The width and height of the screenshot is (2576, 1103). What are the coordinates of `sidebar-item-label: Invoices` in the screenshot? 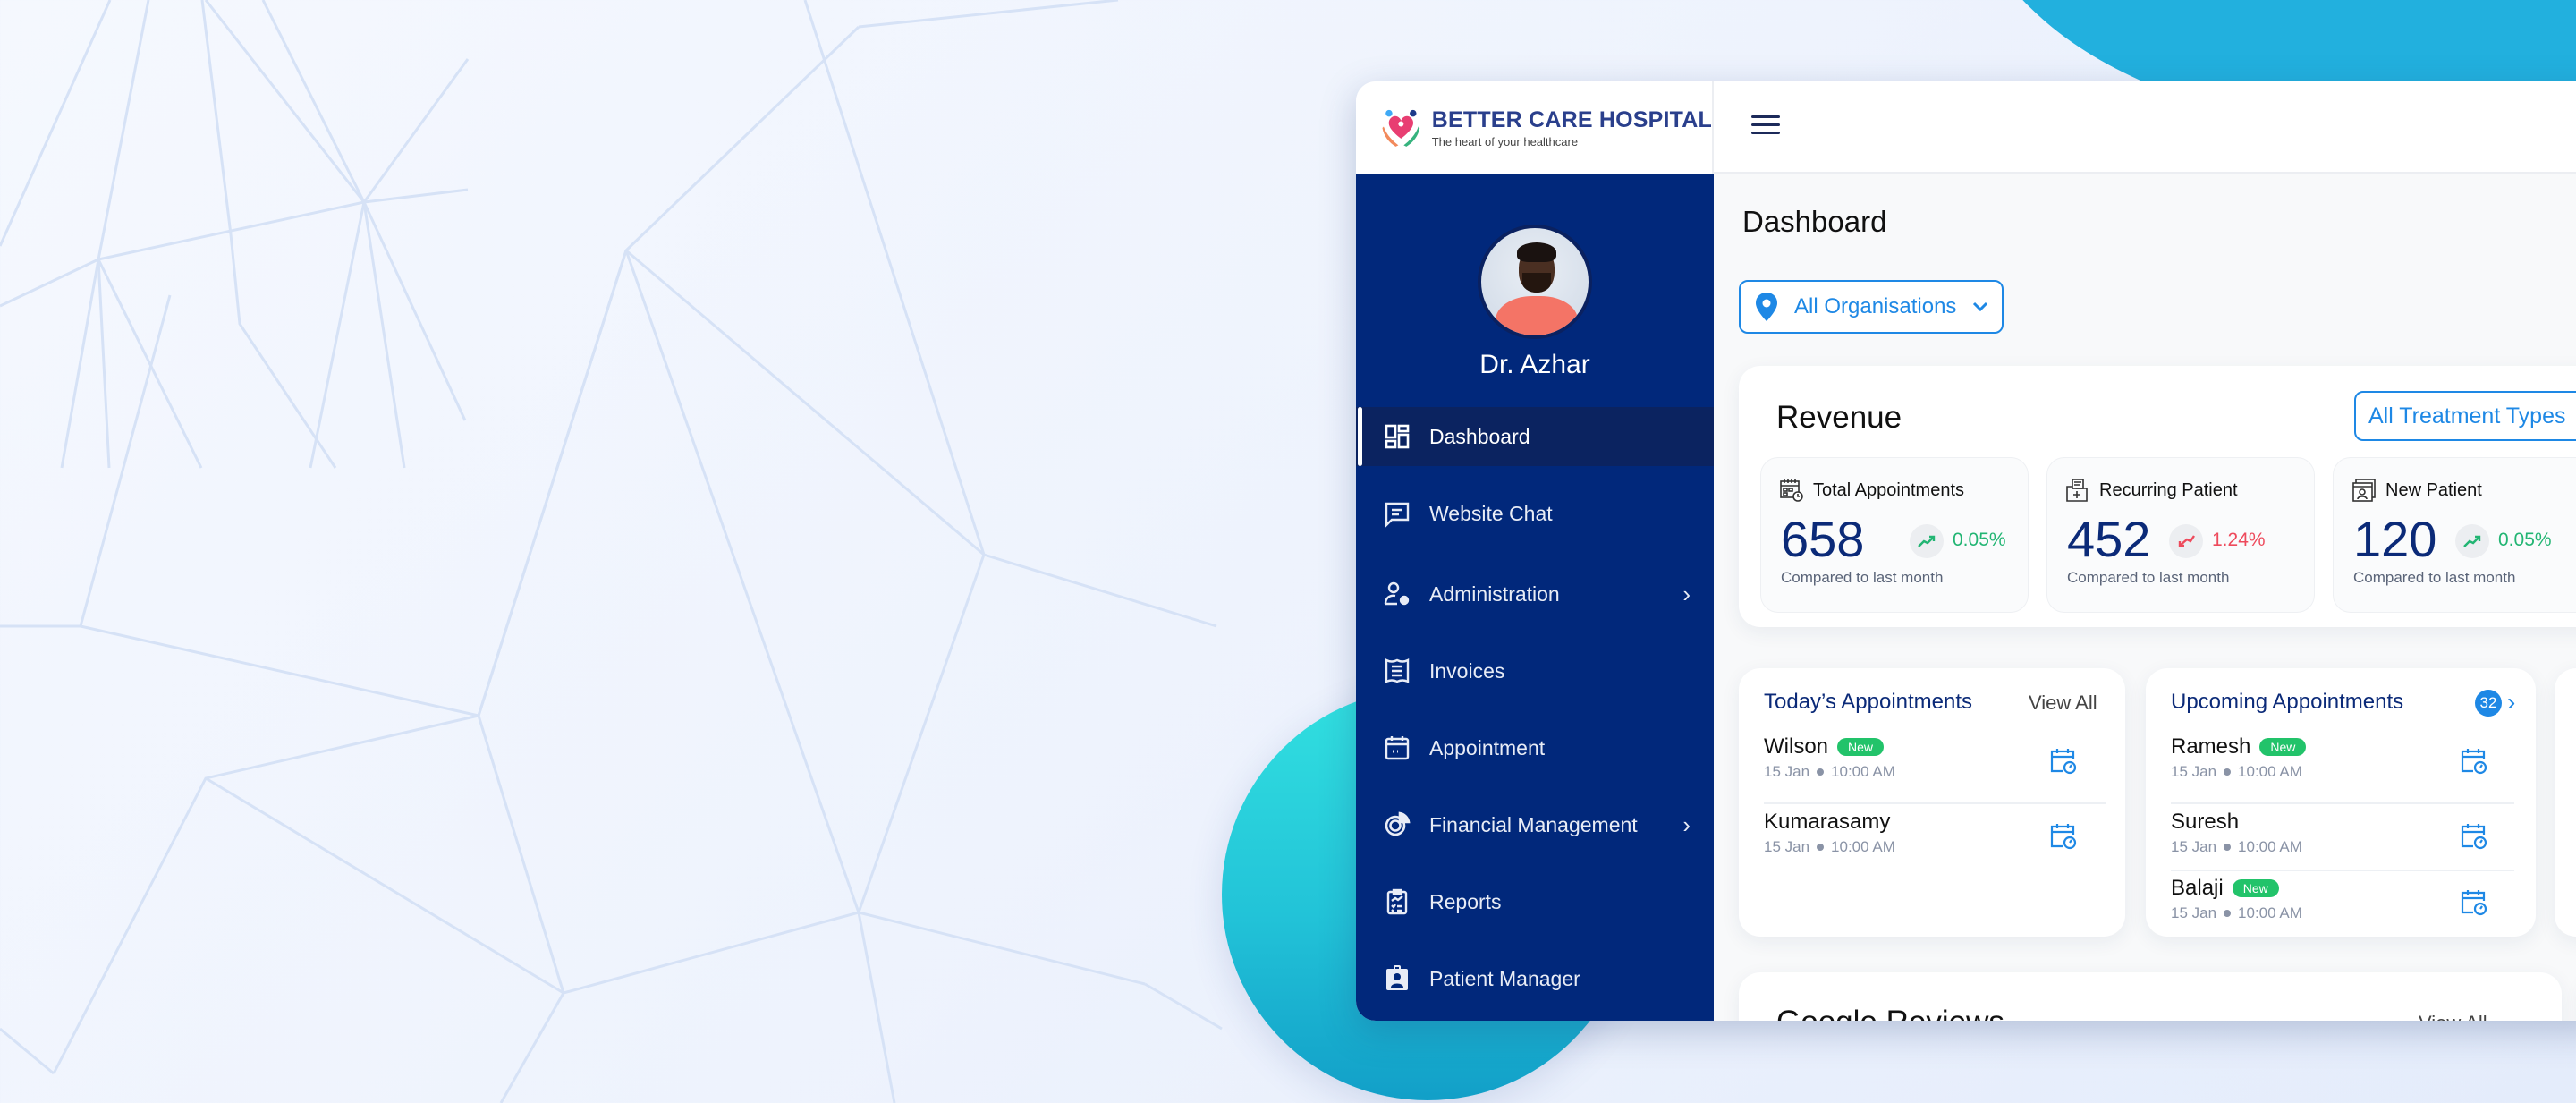 It's located at (1467, 671).